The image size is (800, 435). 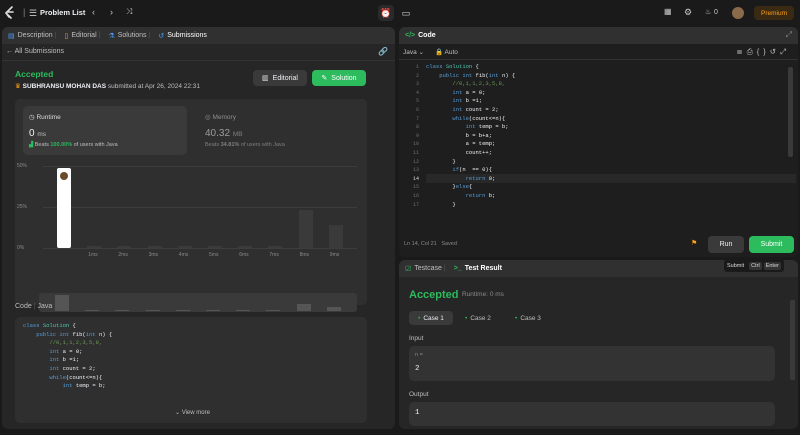 What do you see at coordinates (415, 204) in the screenshot?
I see `line-number: 17` at bounding box center [415, 204].